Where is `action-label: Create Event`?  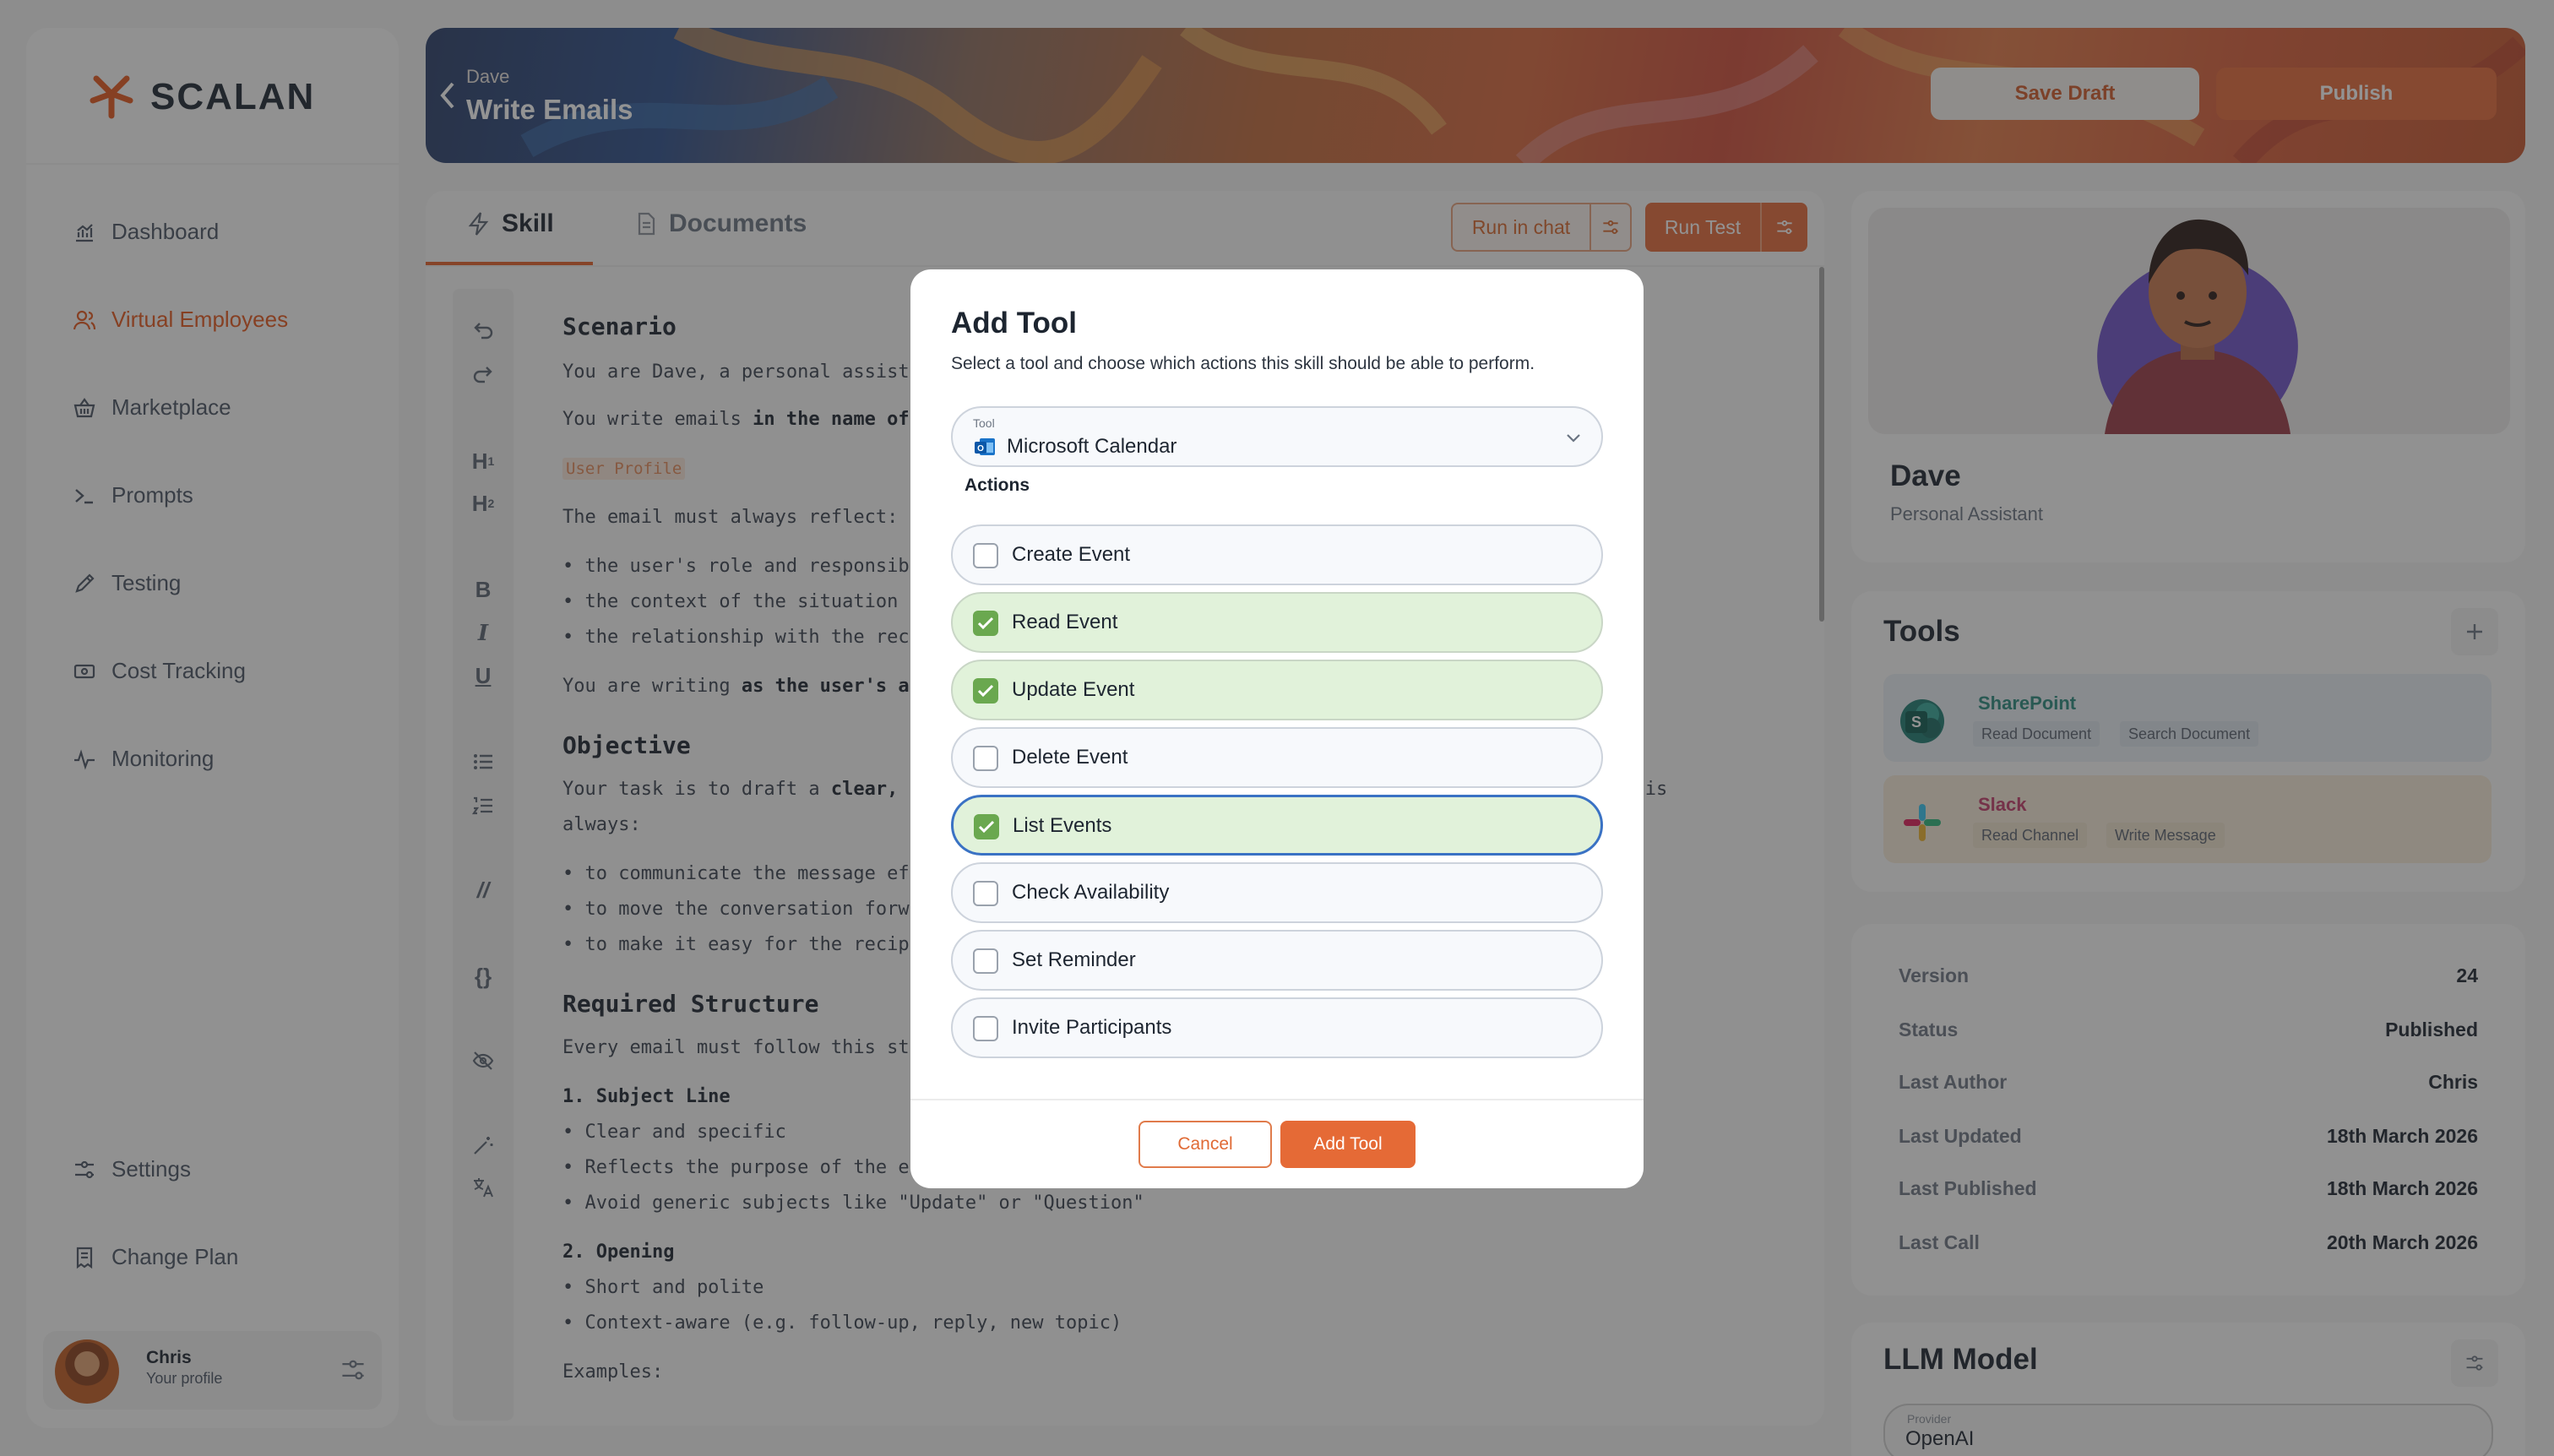
action-label: Create Event is located at coordinates (1071, 554).